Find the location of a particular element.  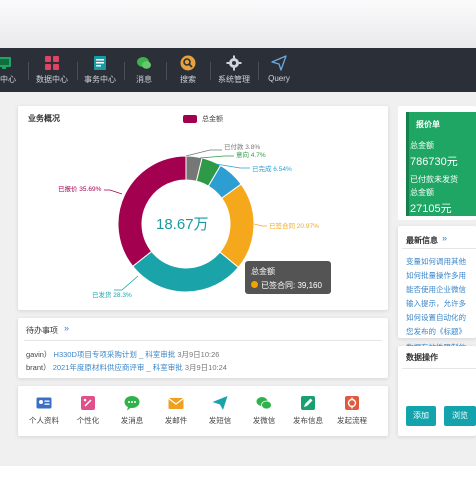

nav-item-data-center: 数据中心 is located at coordinates (52, 70).